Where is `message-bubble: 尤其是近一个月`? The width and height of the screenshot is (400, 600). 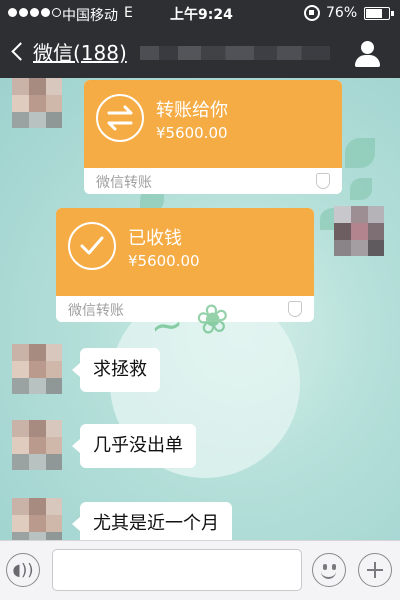
message-bubble: 尤其是近一个月 is located at coordinates (152, 521).